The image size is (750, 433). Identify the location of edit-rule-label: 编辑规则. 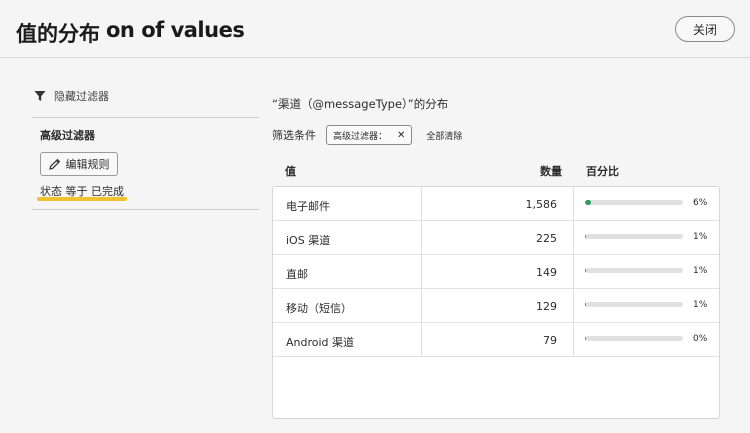
(87, 165).